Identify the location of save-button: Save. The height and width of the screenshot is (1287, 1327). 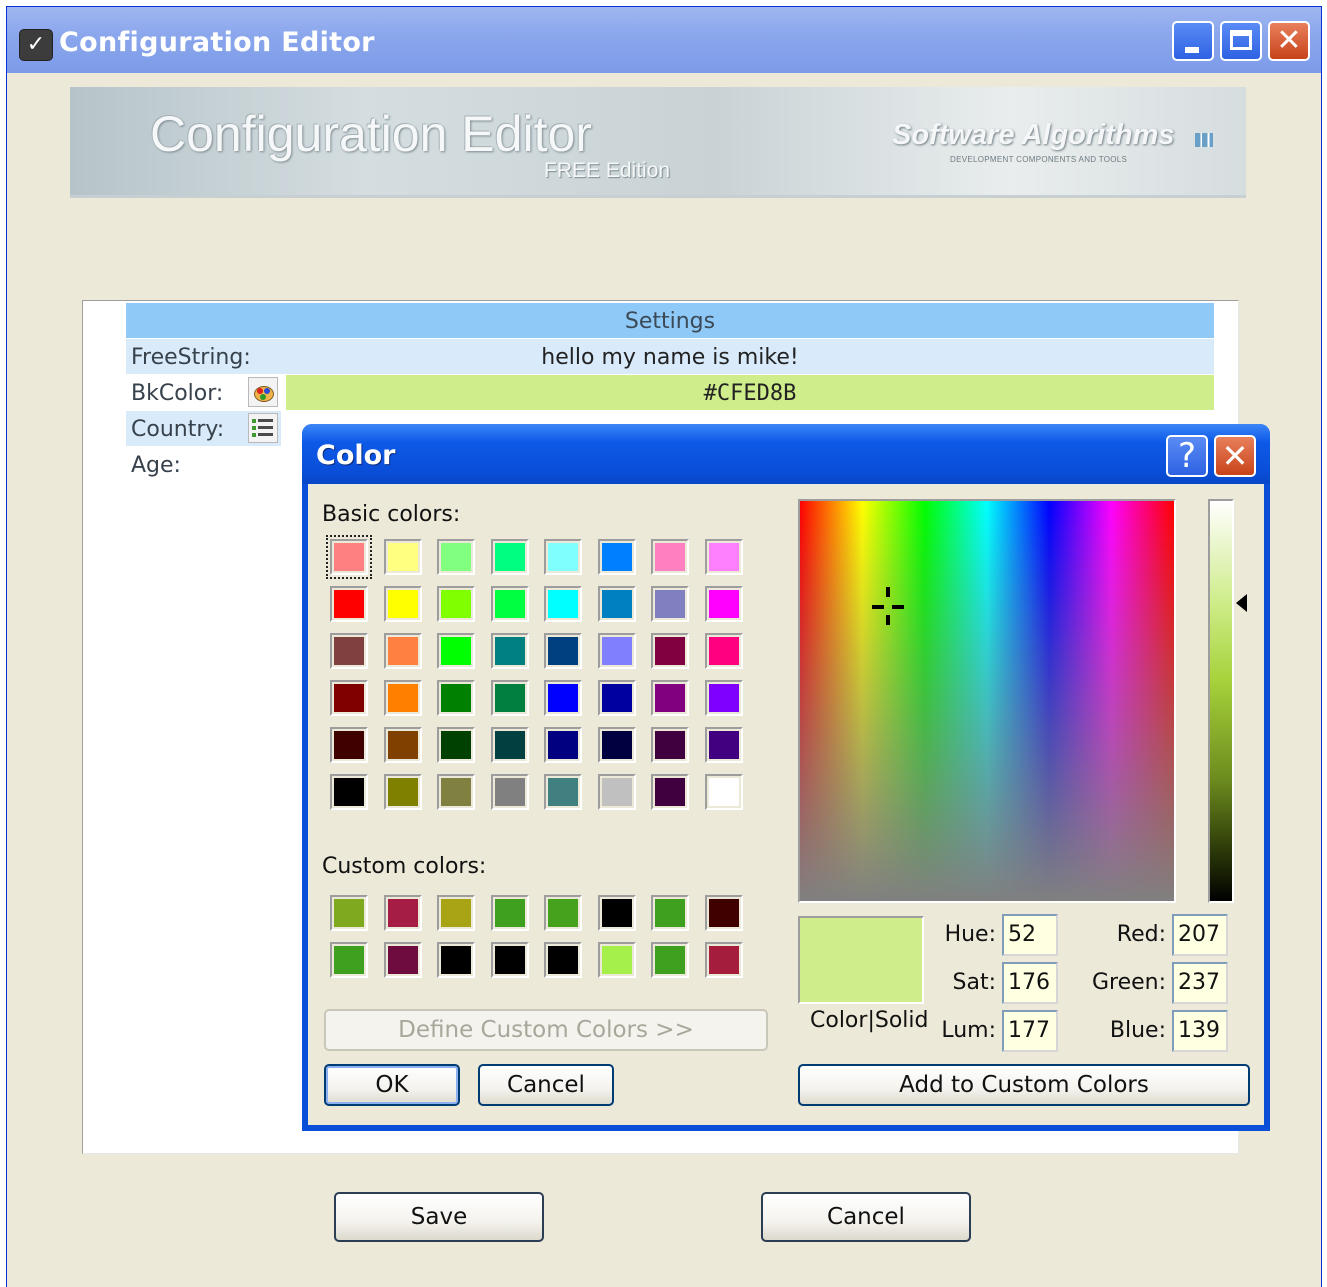
(439, 1217).